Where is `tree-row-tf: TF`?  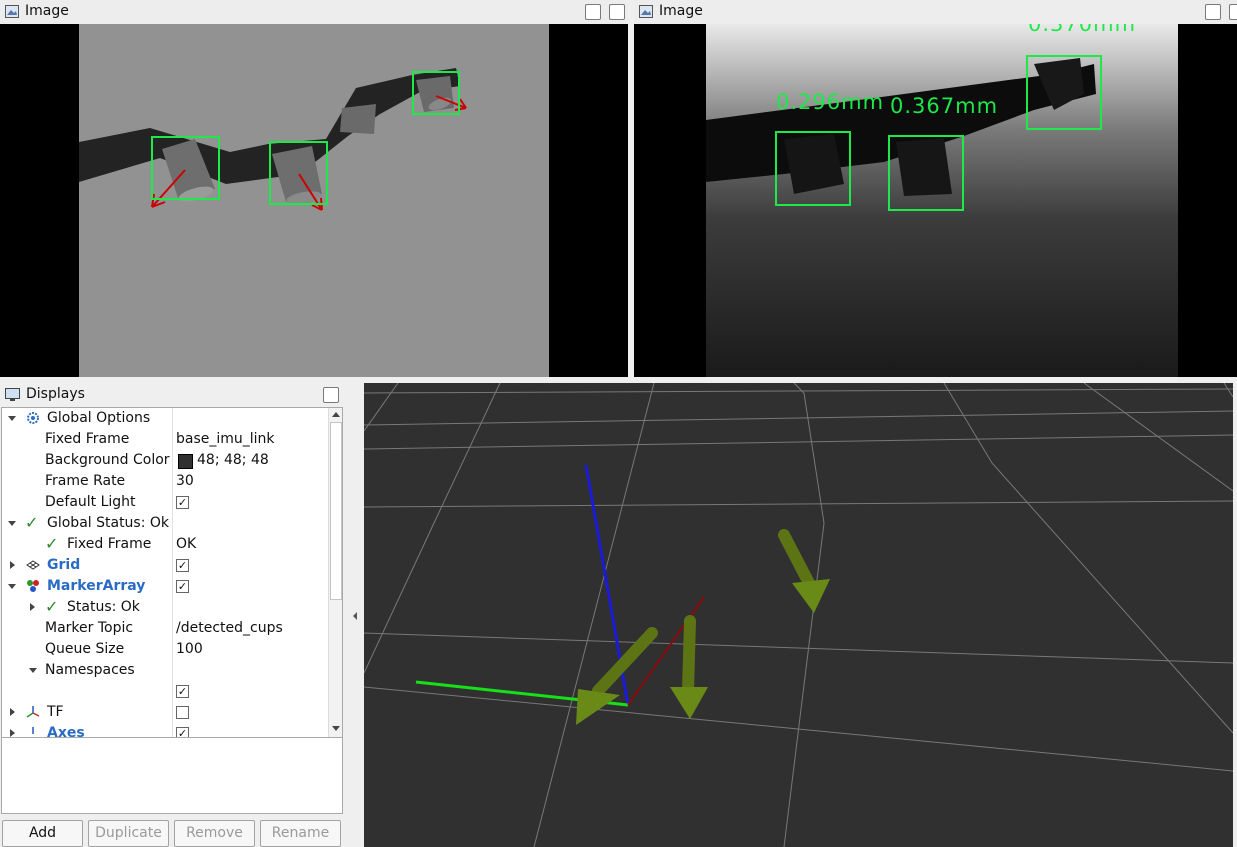
tree-row-tf: TF is located at coordinates (165, 712).